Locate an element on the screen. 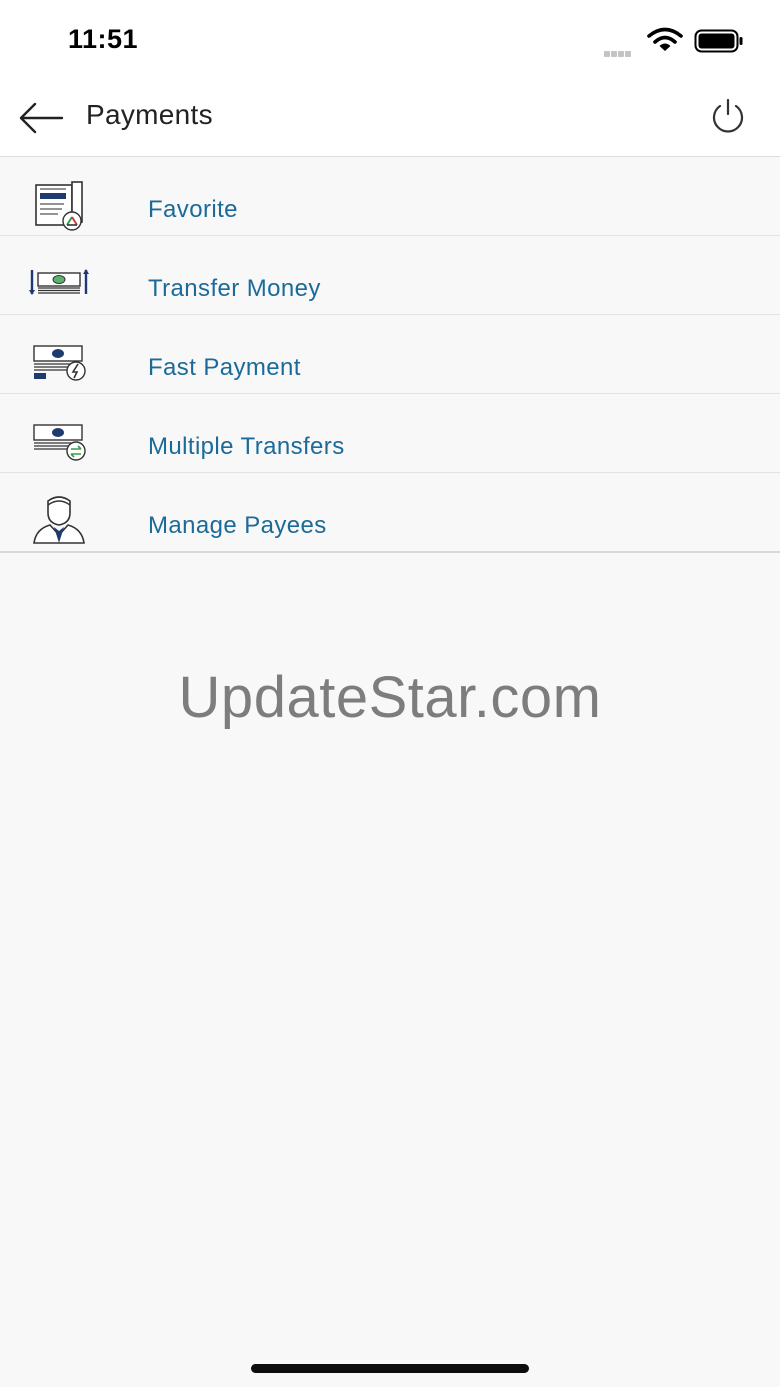  battery-icon is located at coordinates (718, 41).